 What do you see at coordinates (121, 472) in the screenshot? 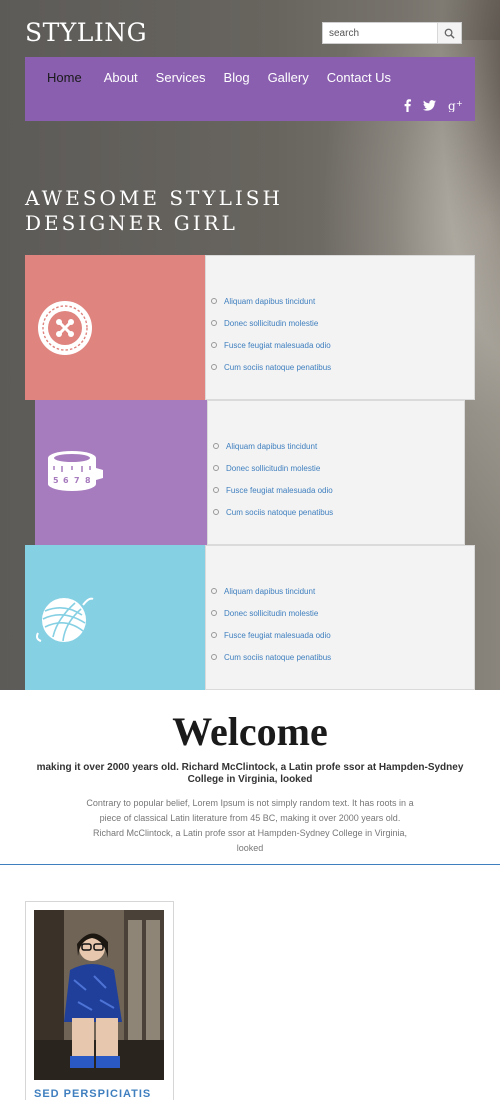
I see `feature-panel-icon-area: 5 6 7 8` at bounding box center [121, 472].